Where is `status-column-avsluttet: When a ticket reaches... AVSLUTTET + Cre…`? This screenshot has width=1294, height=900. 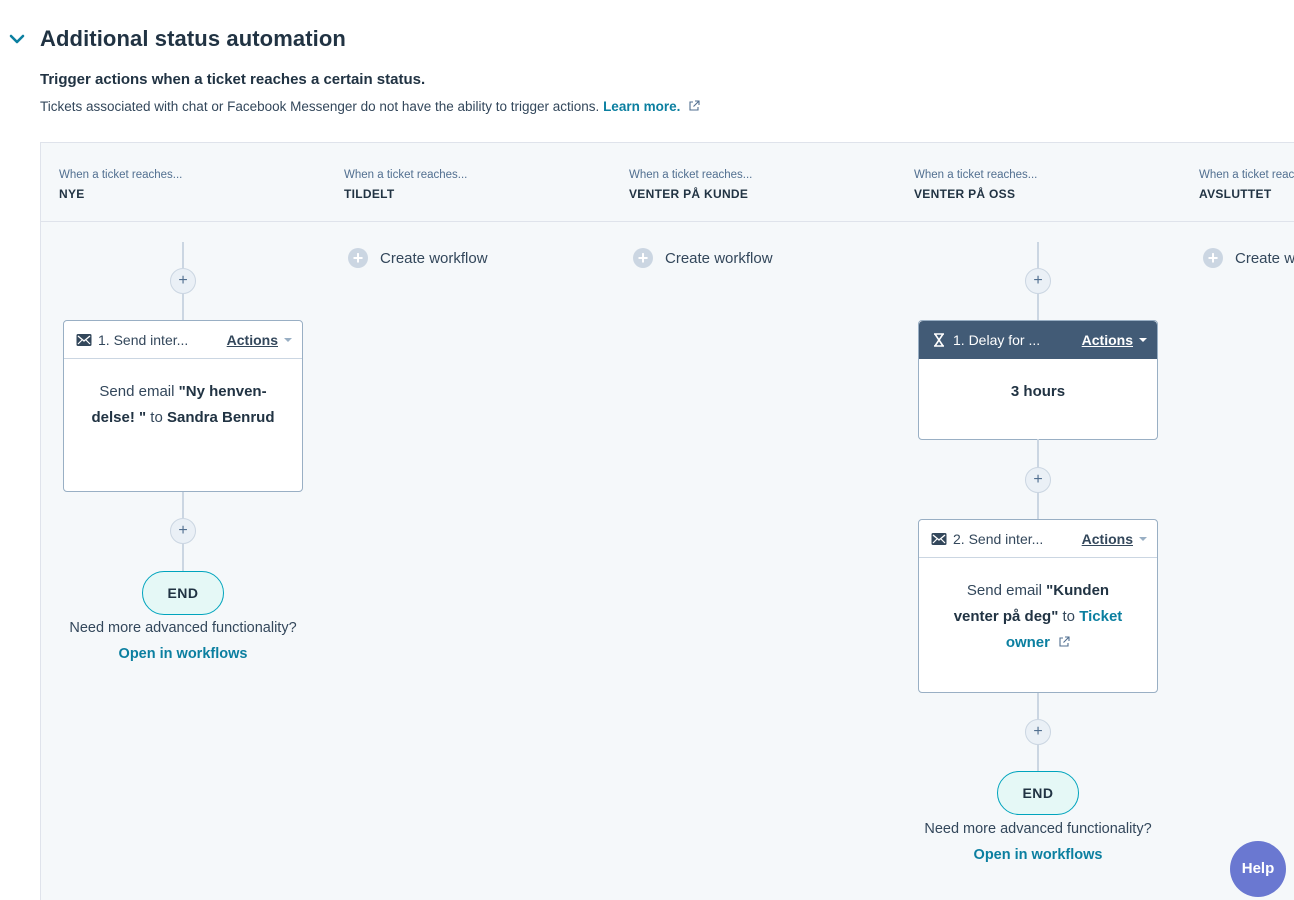
status-column-avsluttet: When a ticket reaches... AVSLUTTET + Cre… is located at coordinates (1237, 521).